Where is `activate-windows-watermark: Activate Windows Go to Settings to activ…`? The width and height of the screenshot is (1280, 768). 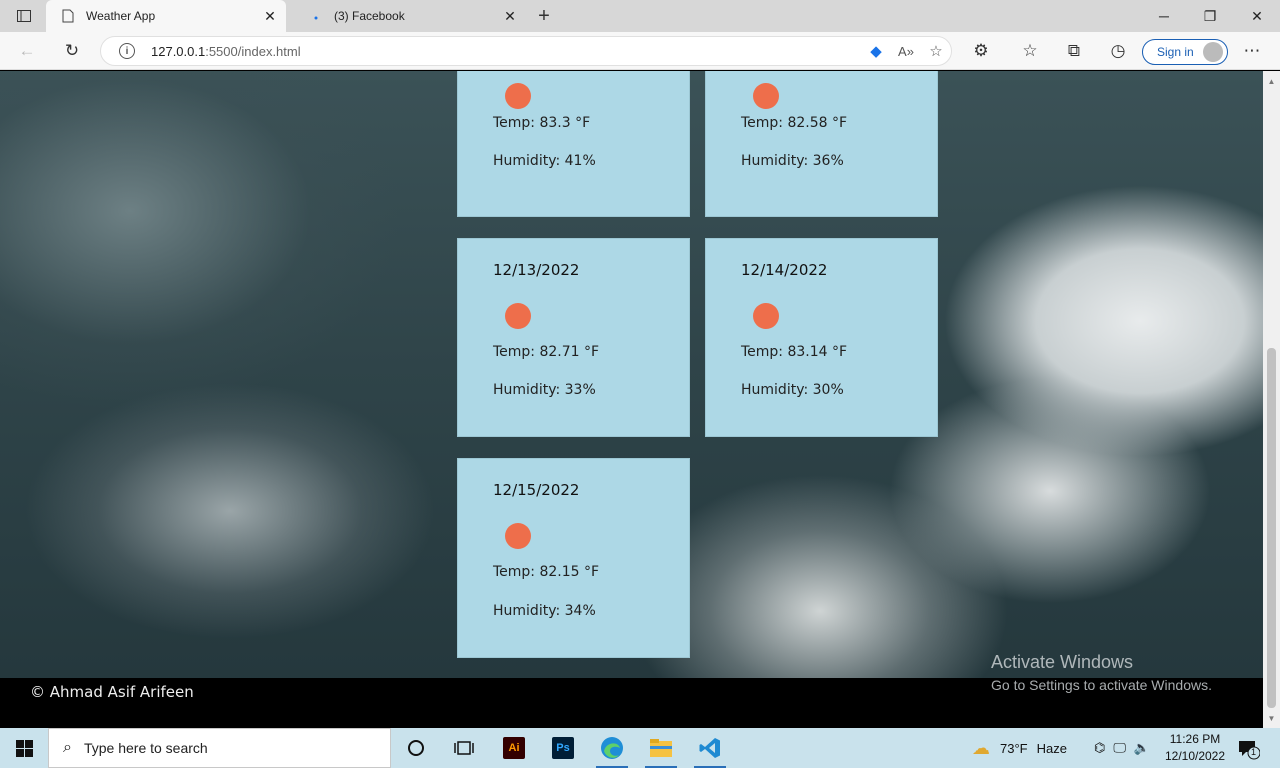
activate-windows-watermark: Activate Windows Go to Settings to activ… is located at coordinates (1101, 672).